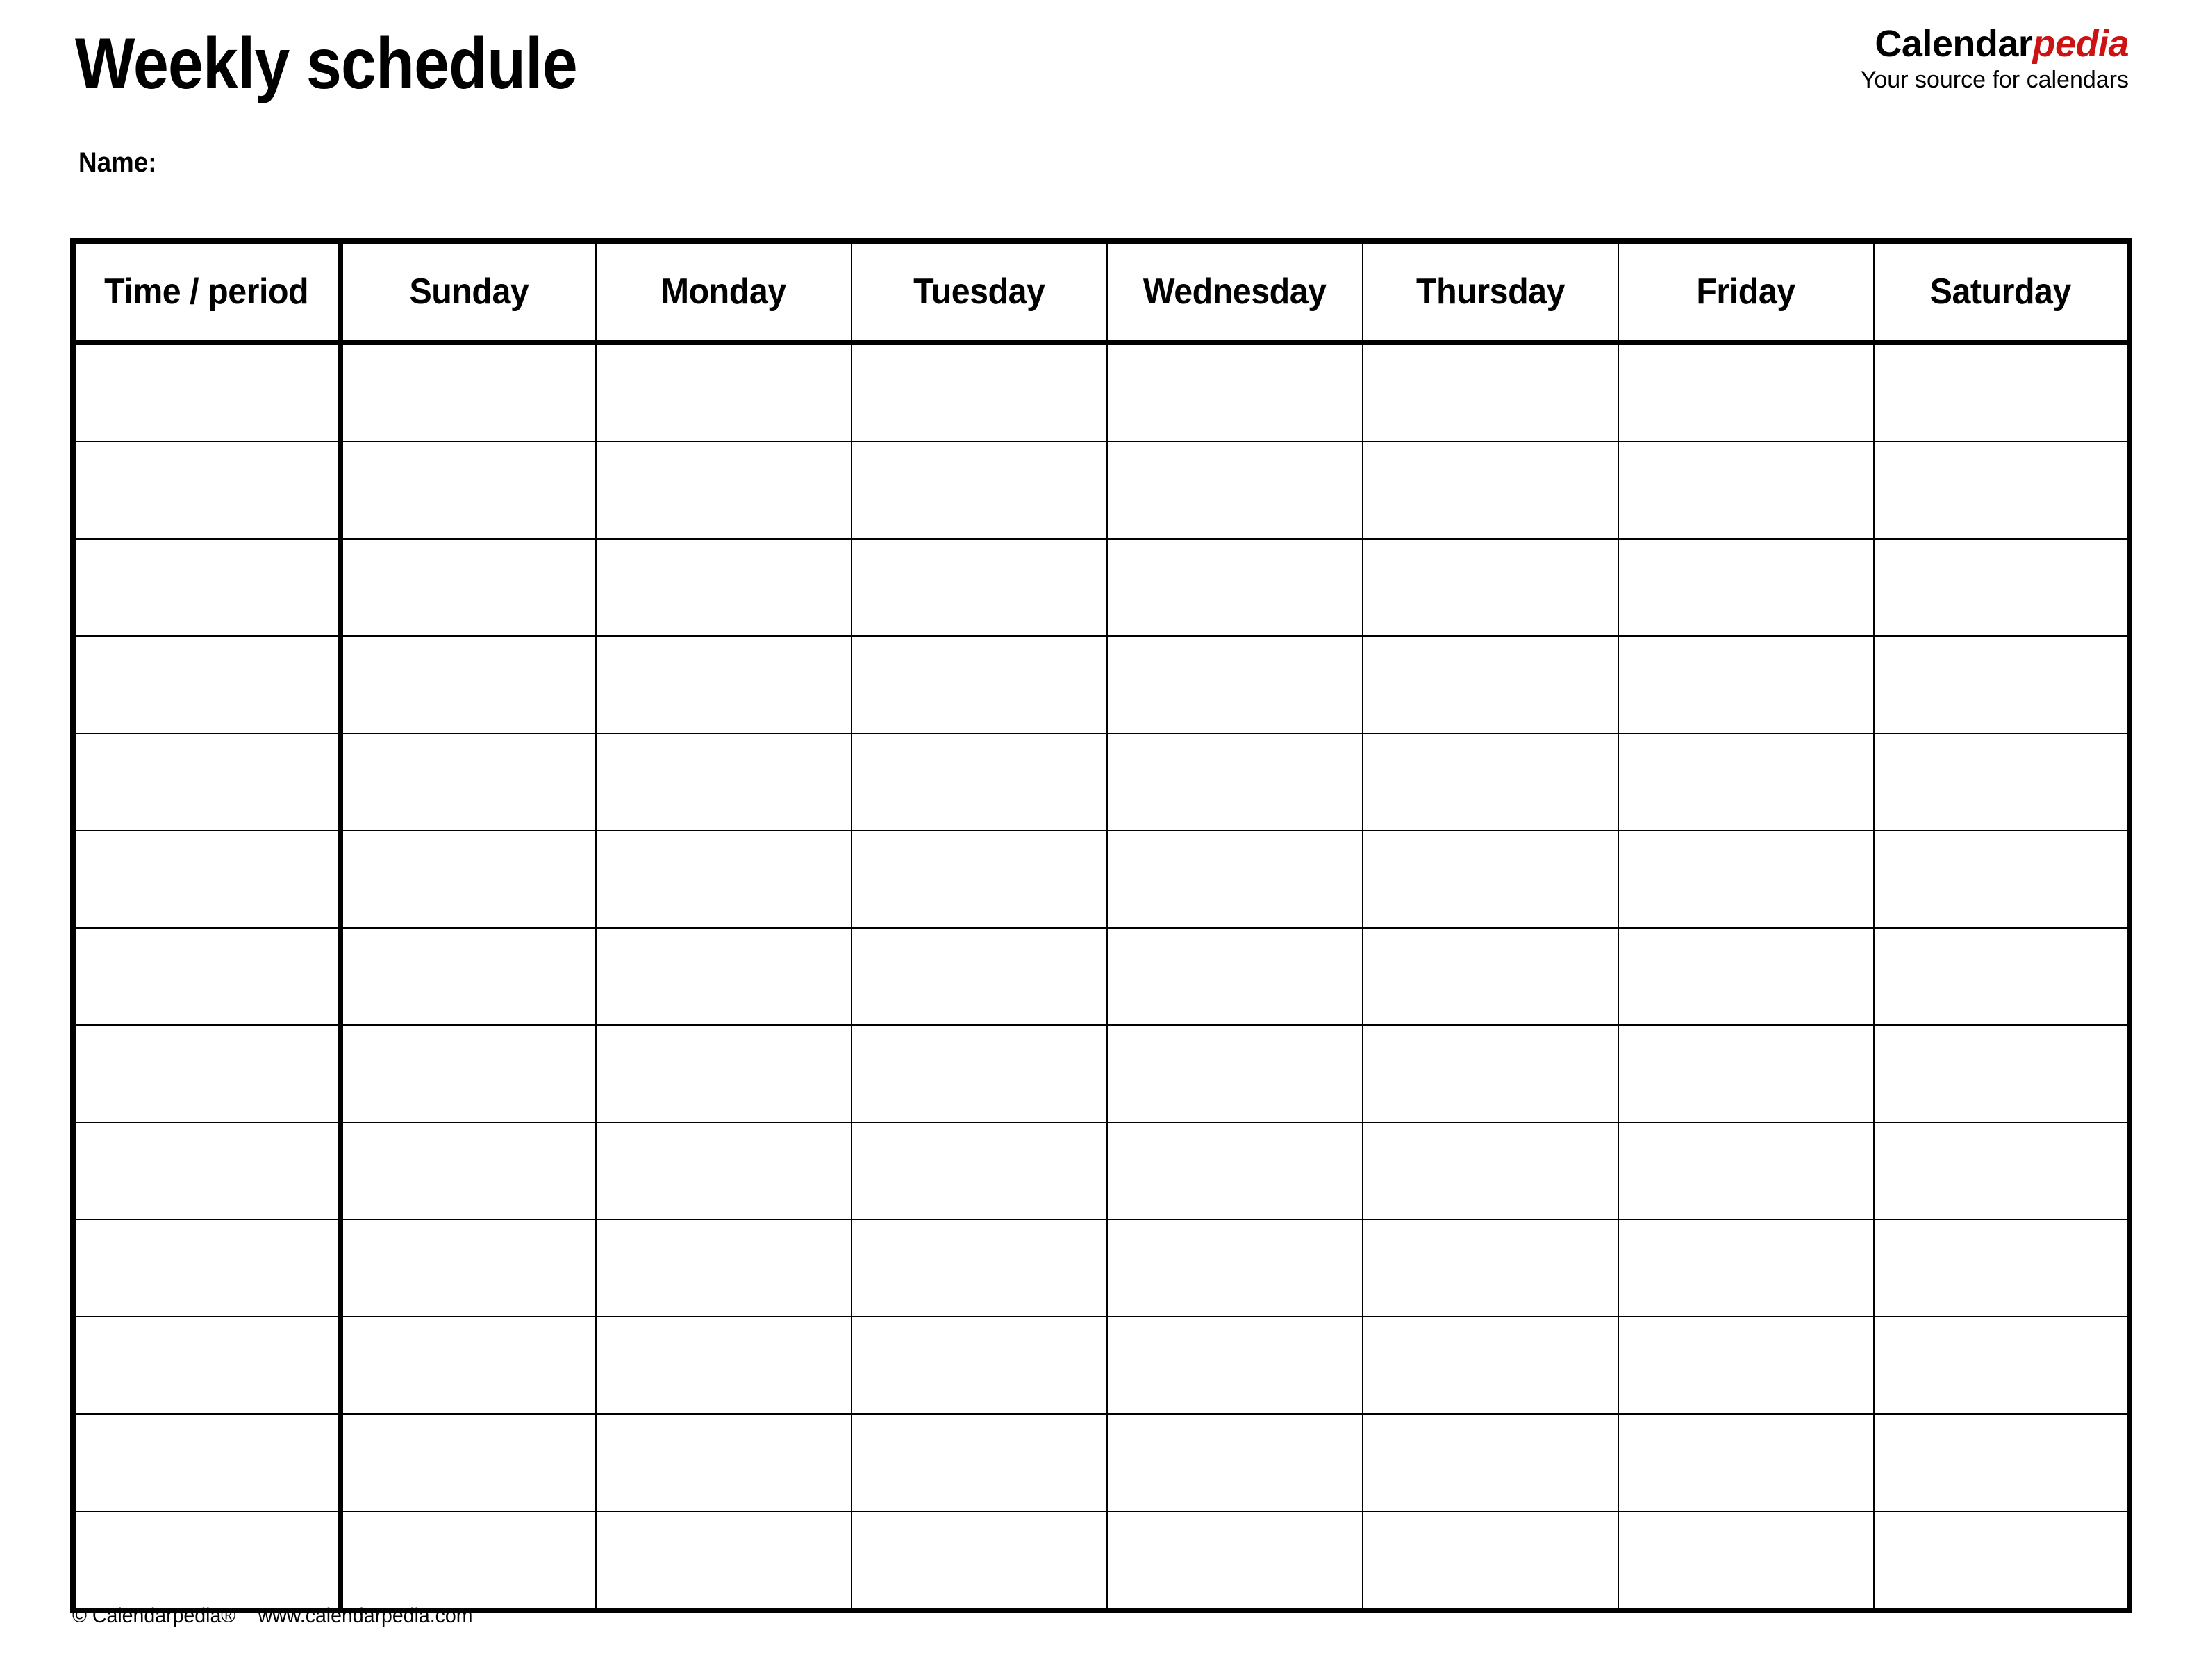 This screenshot has height=1680, width=2201. I want to click on footer-website: www.calendarpedia.com, so click(365, 1615).